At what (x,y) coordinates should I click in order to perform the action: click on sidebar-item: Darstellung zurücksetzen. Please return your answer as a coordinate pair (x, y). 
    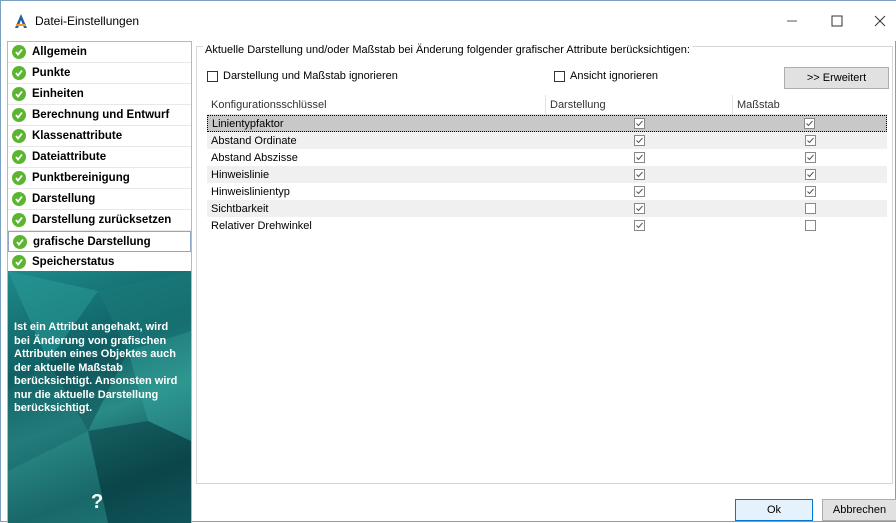
    Looking at the image, I should click on (99, 220).